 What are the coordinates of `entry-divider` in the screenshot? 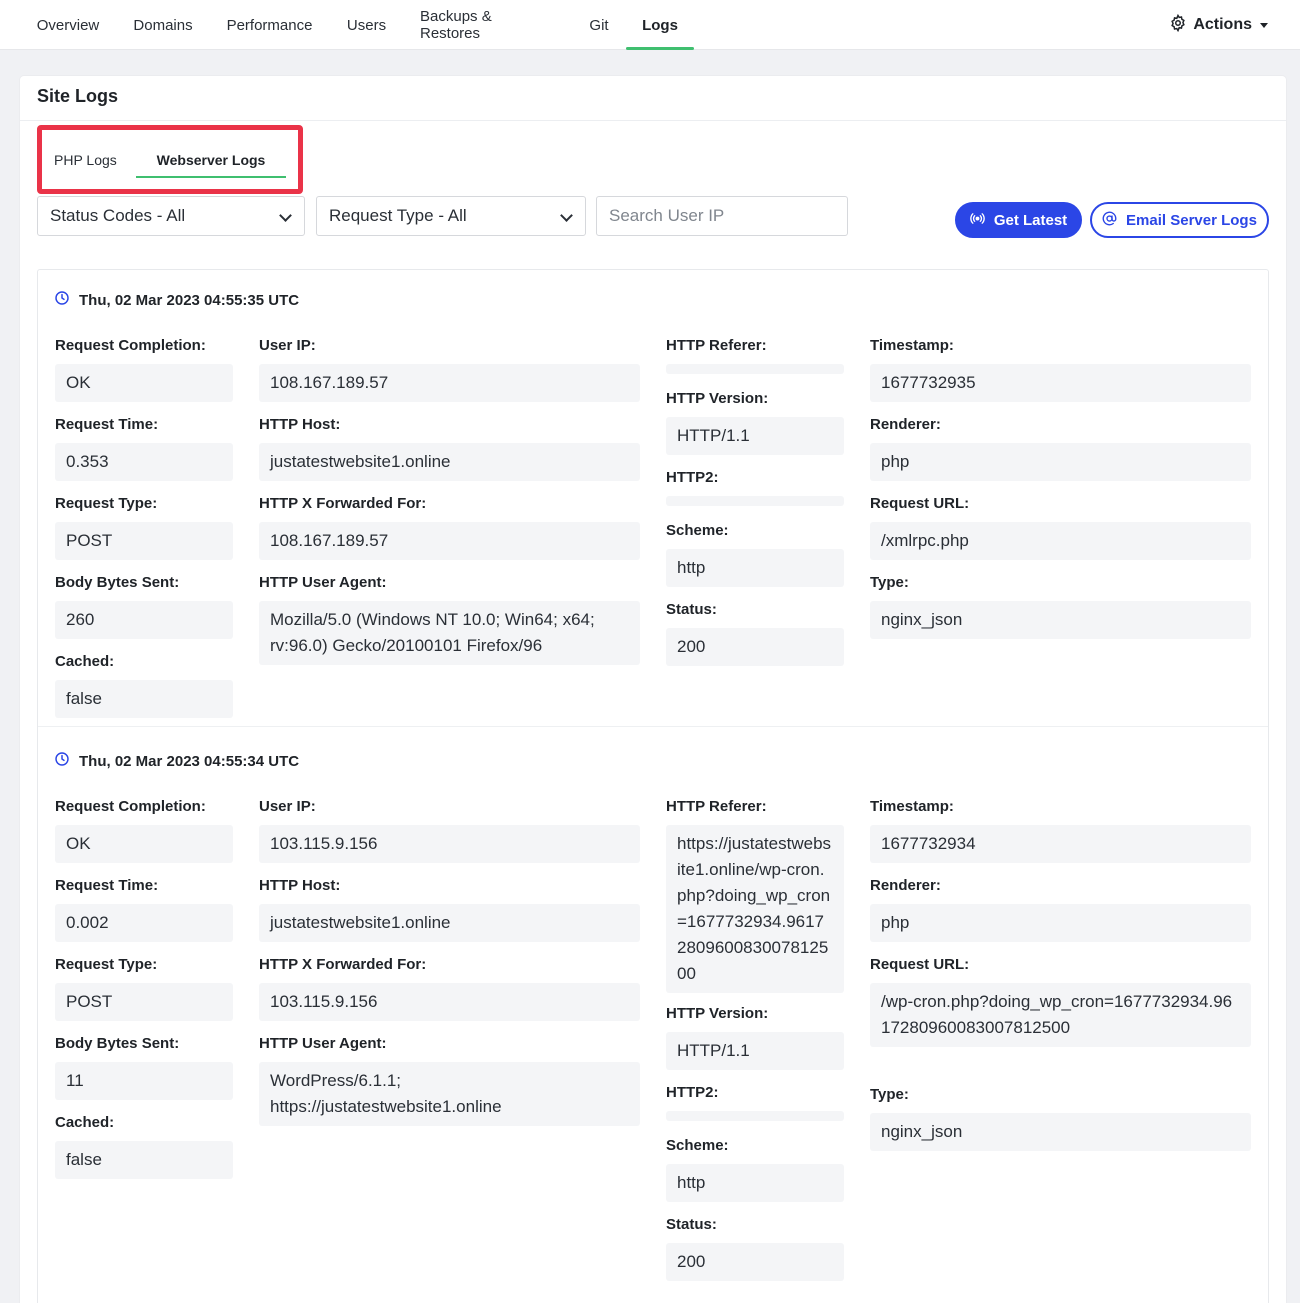 It's located at (653, 726).